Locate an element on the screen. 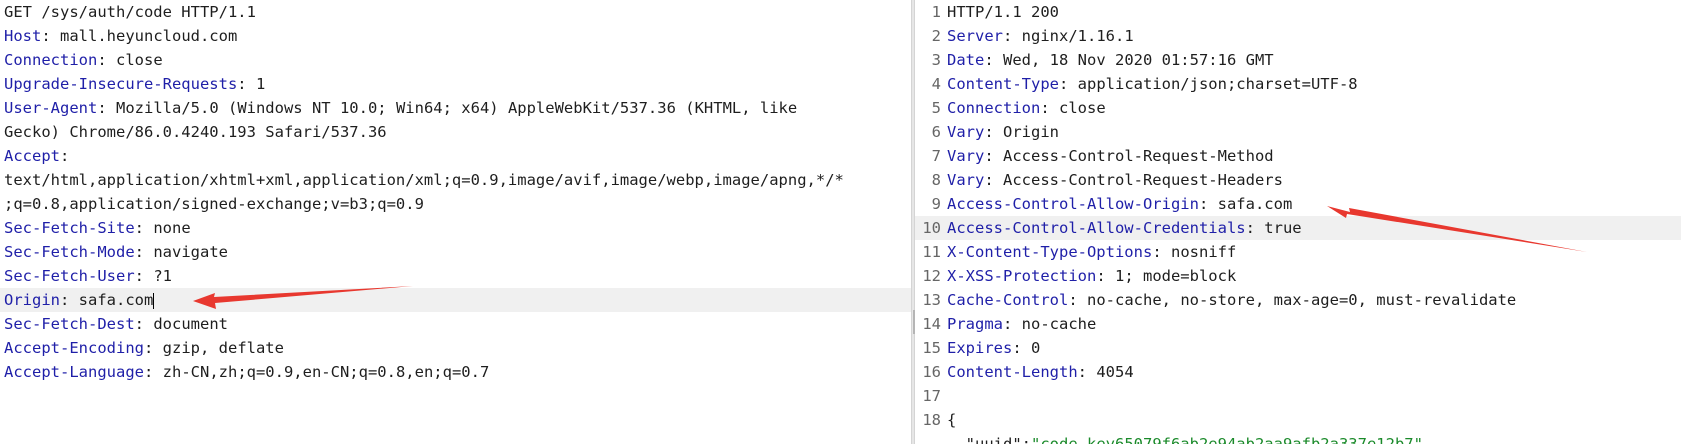  response-header-content-length: 16 Content-Length: 4054 is located at coordinates (1298, 372).